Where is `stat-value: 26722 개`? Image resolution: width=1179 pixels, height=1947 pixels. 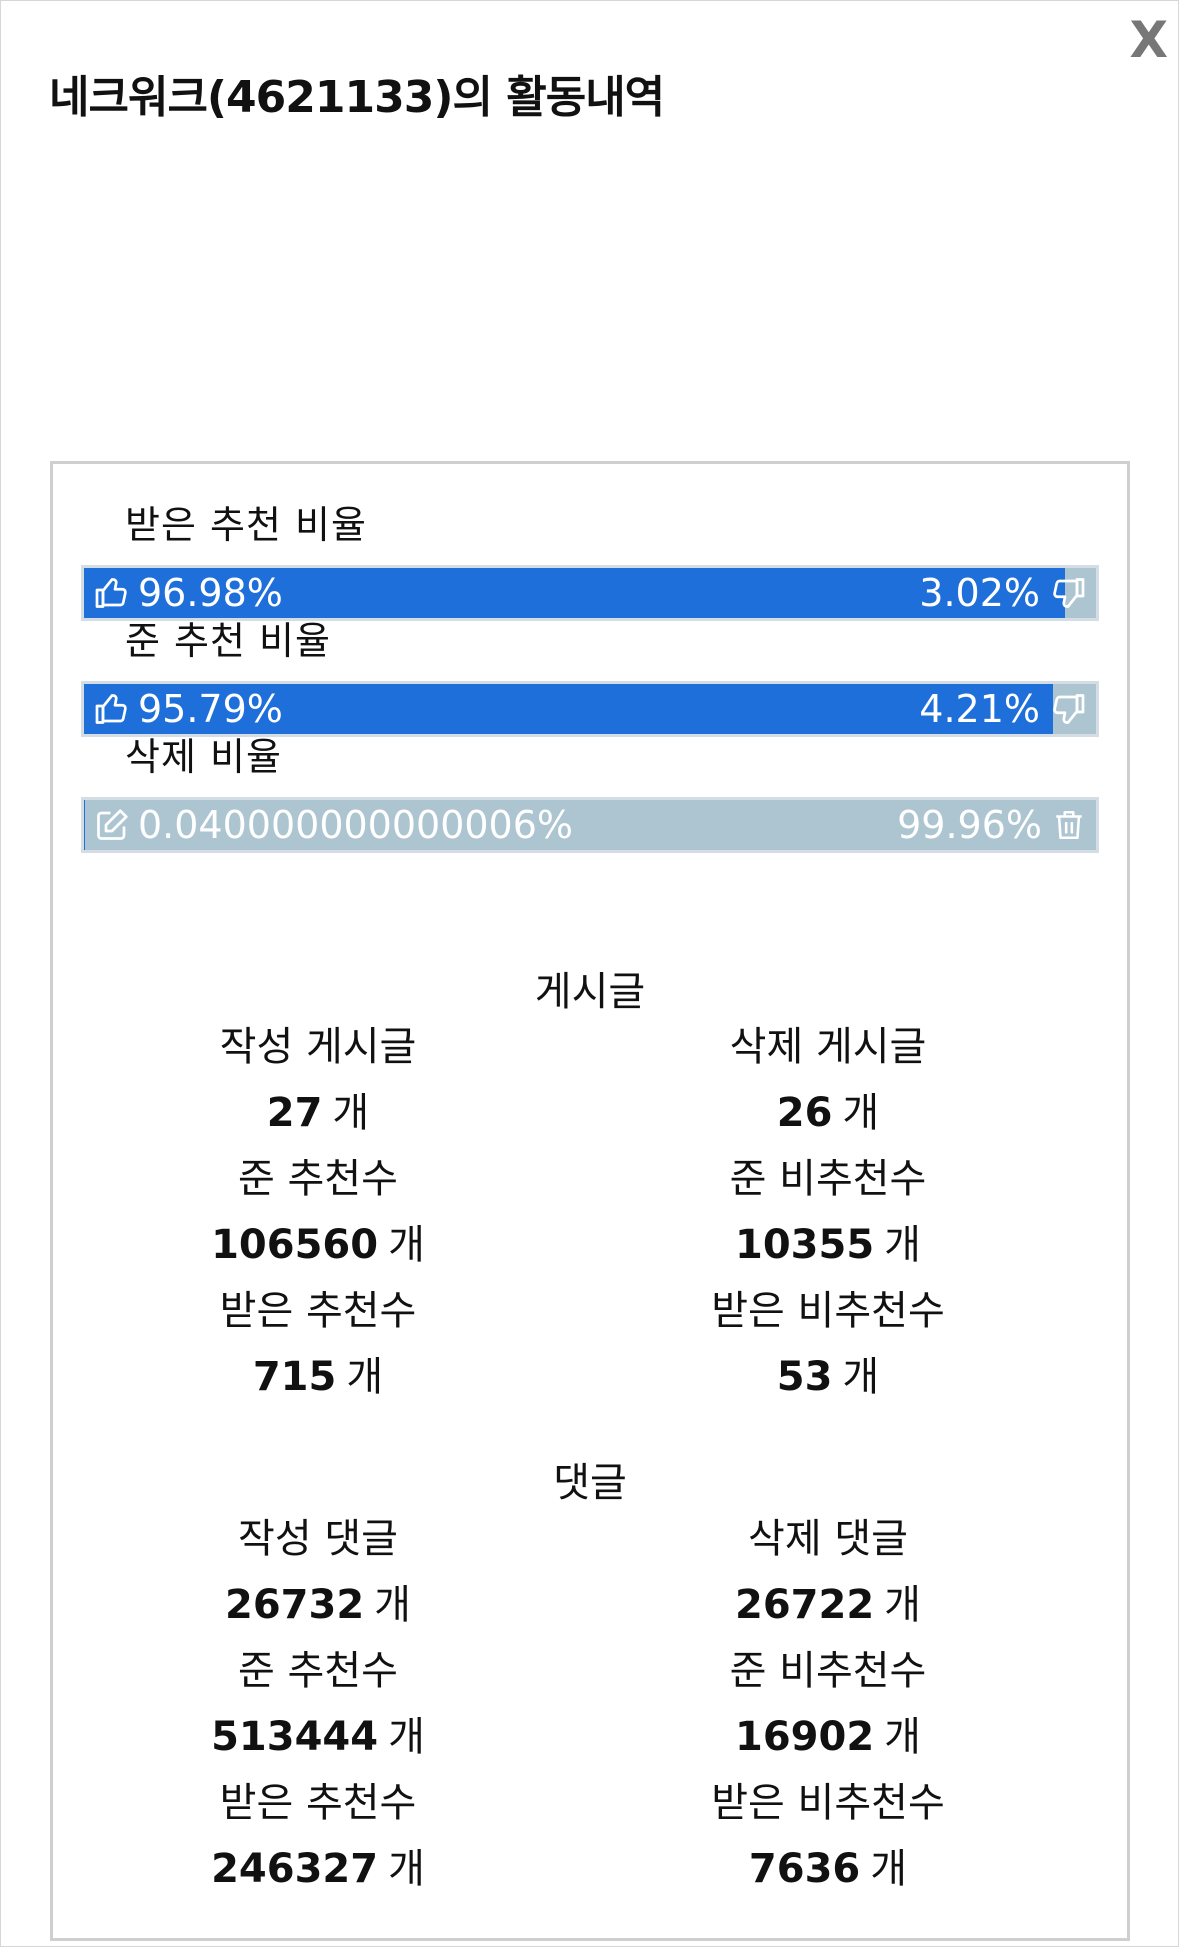 stat-value: 26722 개 is located at coordinates (828, 1605).